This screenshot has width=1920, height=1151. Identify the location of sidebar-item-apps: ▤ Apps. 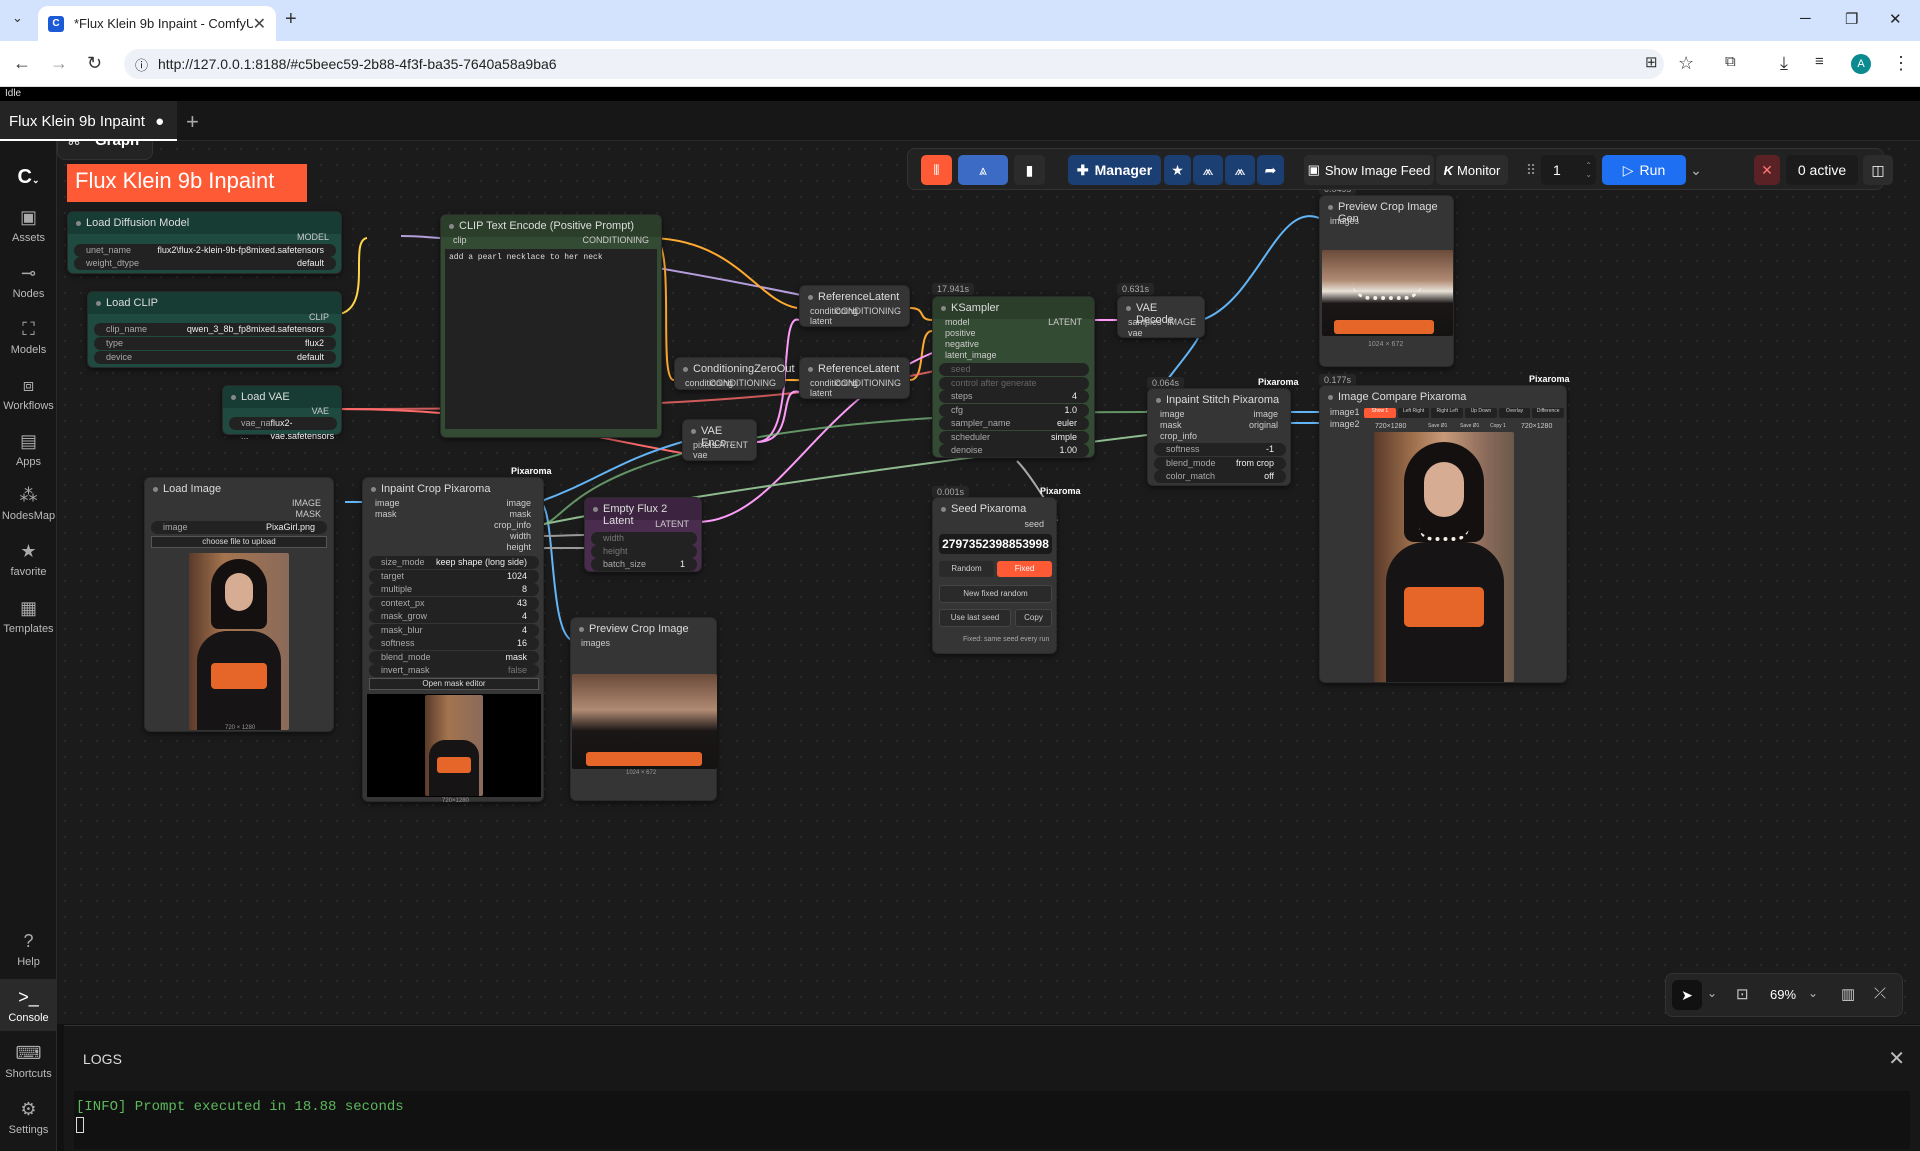
(28, 449).